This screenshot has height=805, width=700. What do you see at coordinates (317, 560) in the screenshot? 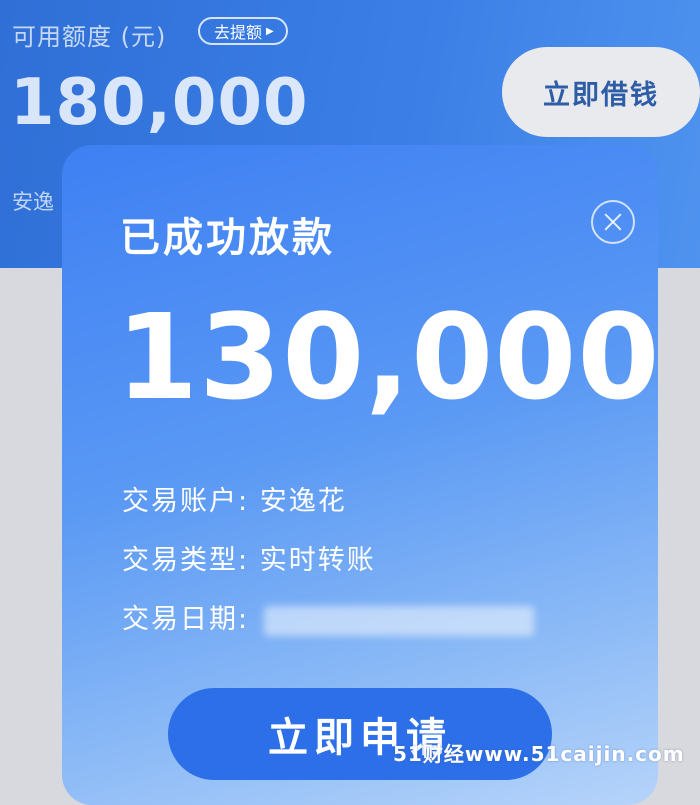
I see `transaction-type-value: 实时转账` at bounding box center [317, 560].